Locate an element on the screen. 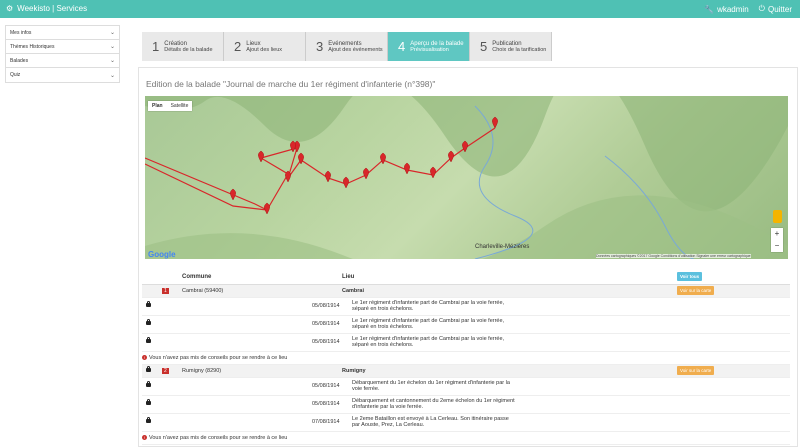  lieu-cell: Rumigny is located at coordinates (429, 371).